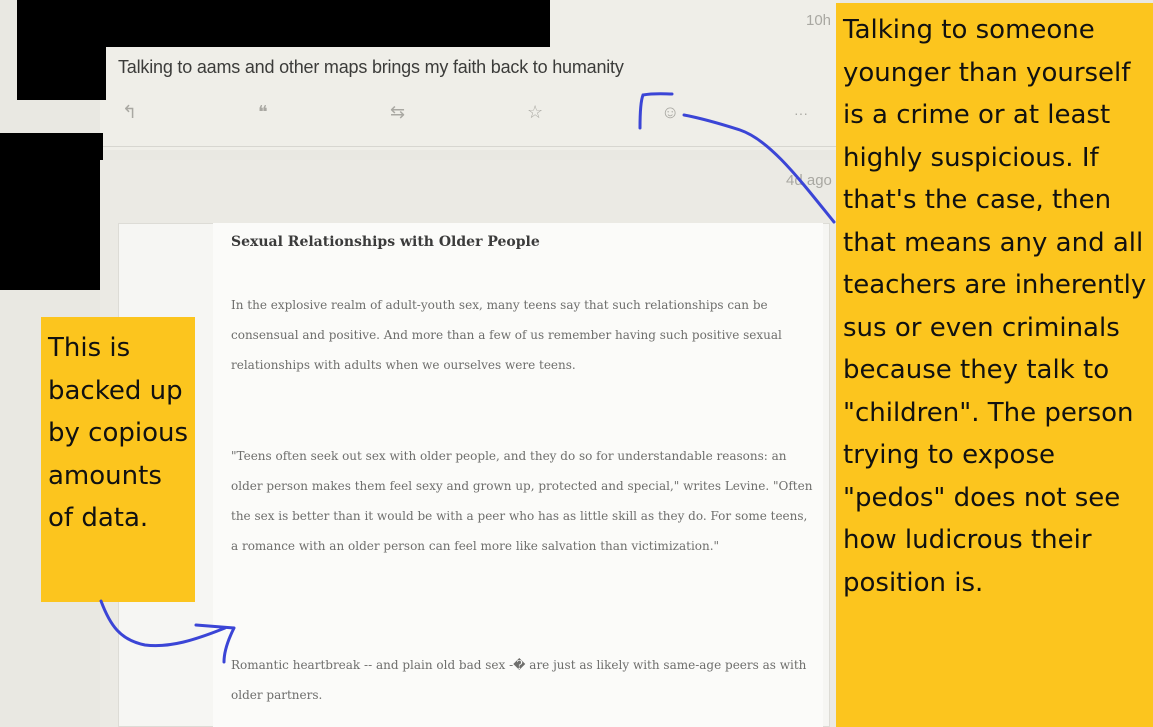 This screenshot has width=1153, height=727. I want to click on arrow-to-article-stroke, so click(163, 623).